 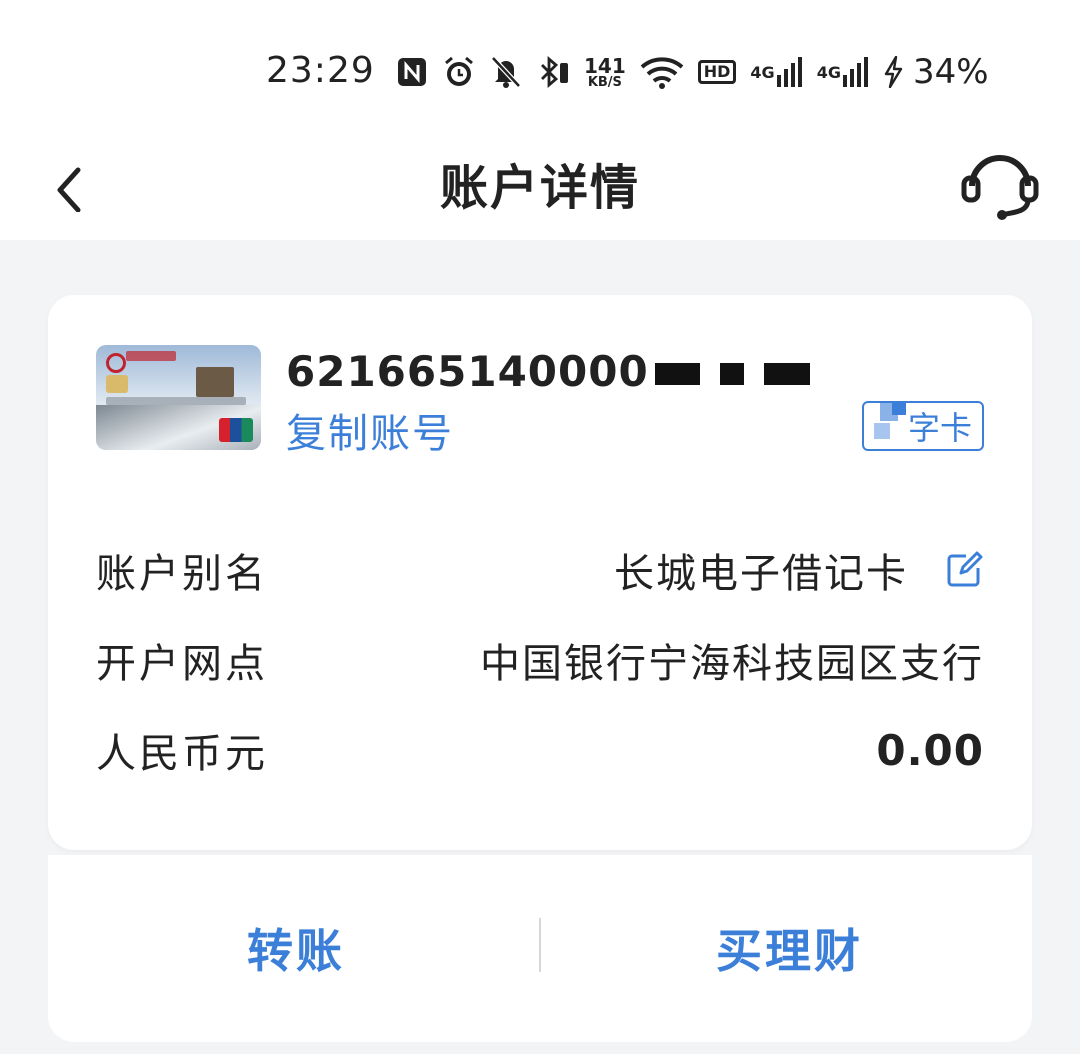 I want to click on net-speed-unit: KB/S, so click(x=604, y=82).